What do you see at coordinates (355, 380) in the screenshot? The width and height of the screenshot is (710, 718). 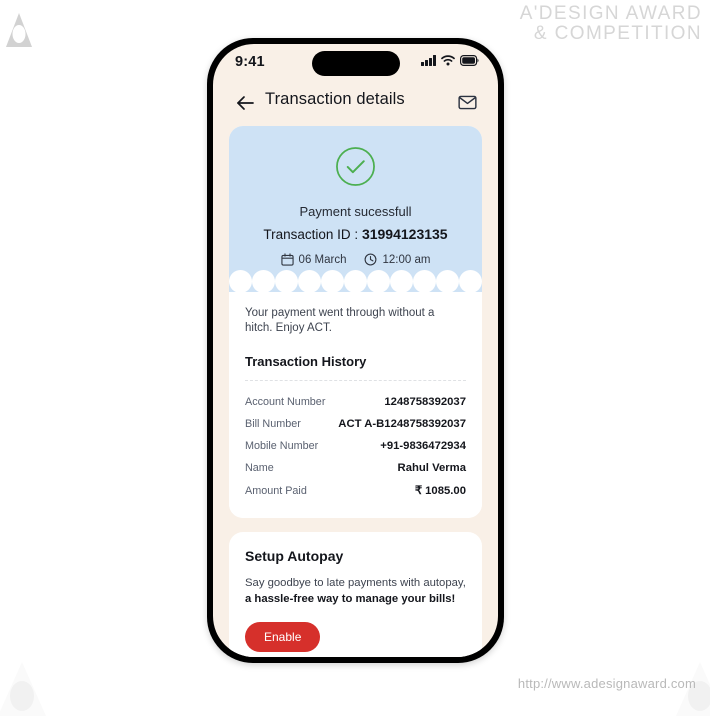 I see `divider` at bounding box center [355, 380].